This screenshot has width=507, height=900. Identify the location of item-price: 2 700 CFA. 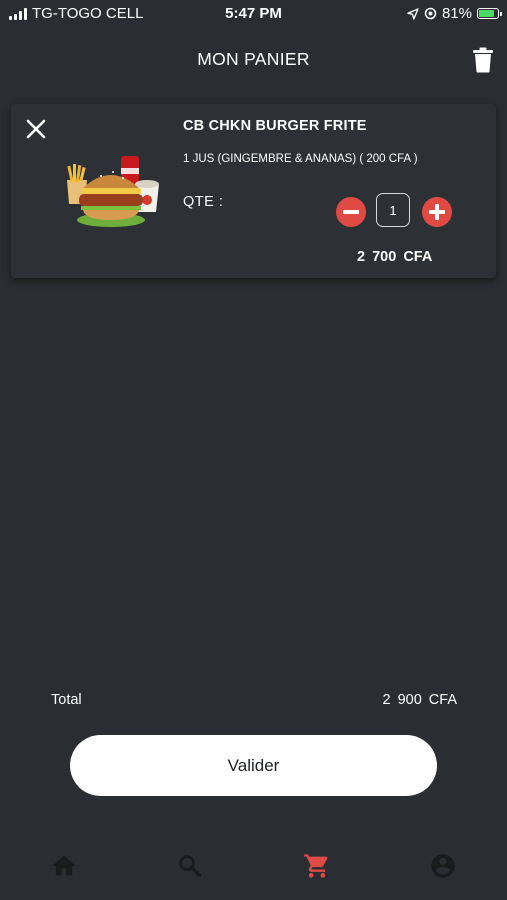
(395, 257).